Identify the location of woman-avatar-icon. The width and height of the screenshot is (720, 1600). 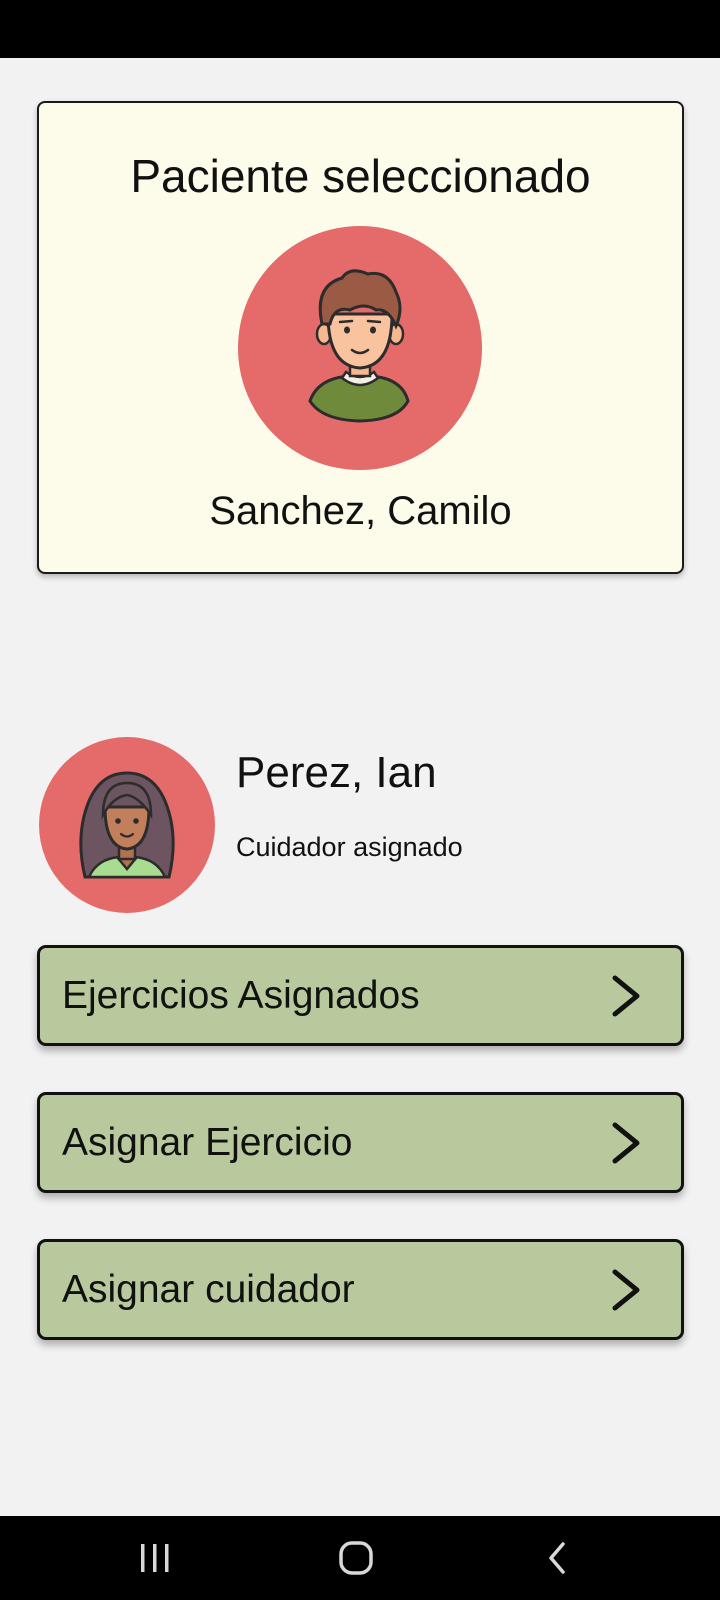
(127, 825).